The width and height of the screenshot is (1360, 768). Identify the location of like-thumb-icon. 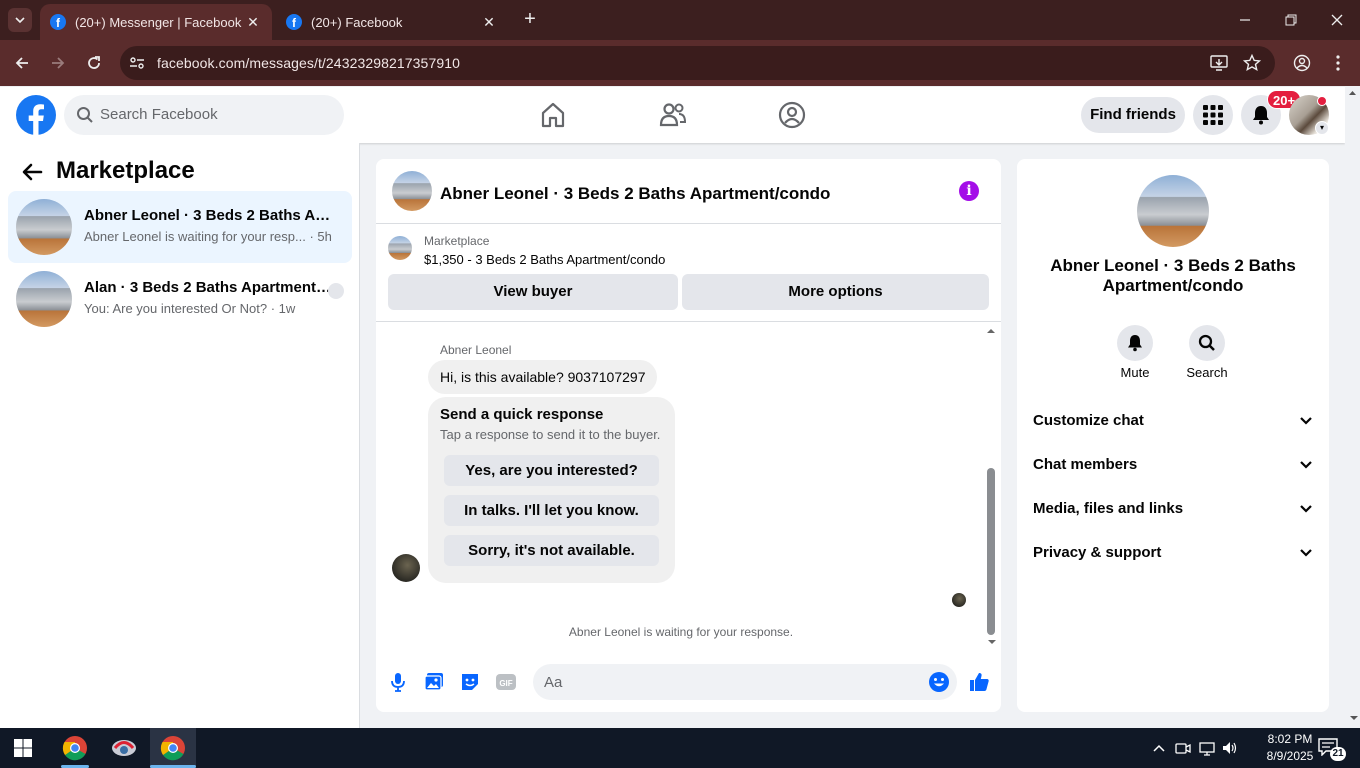
(979, 682).